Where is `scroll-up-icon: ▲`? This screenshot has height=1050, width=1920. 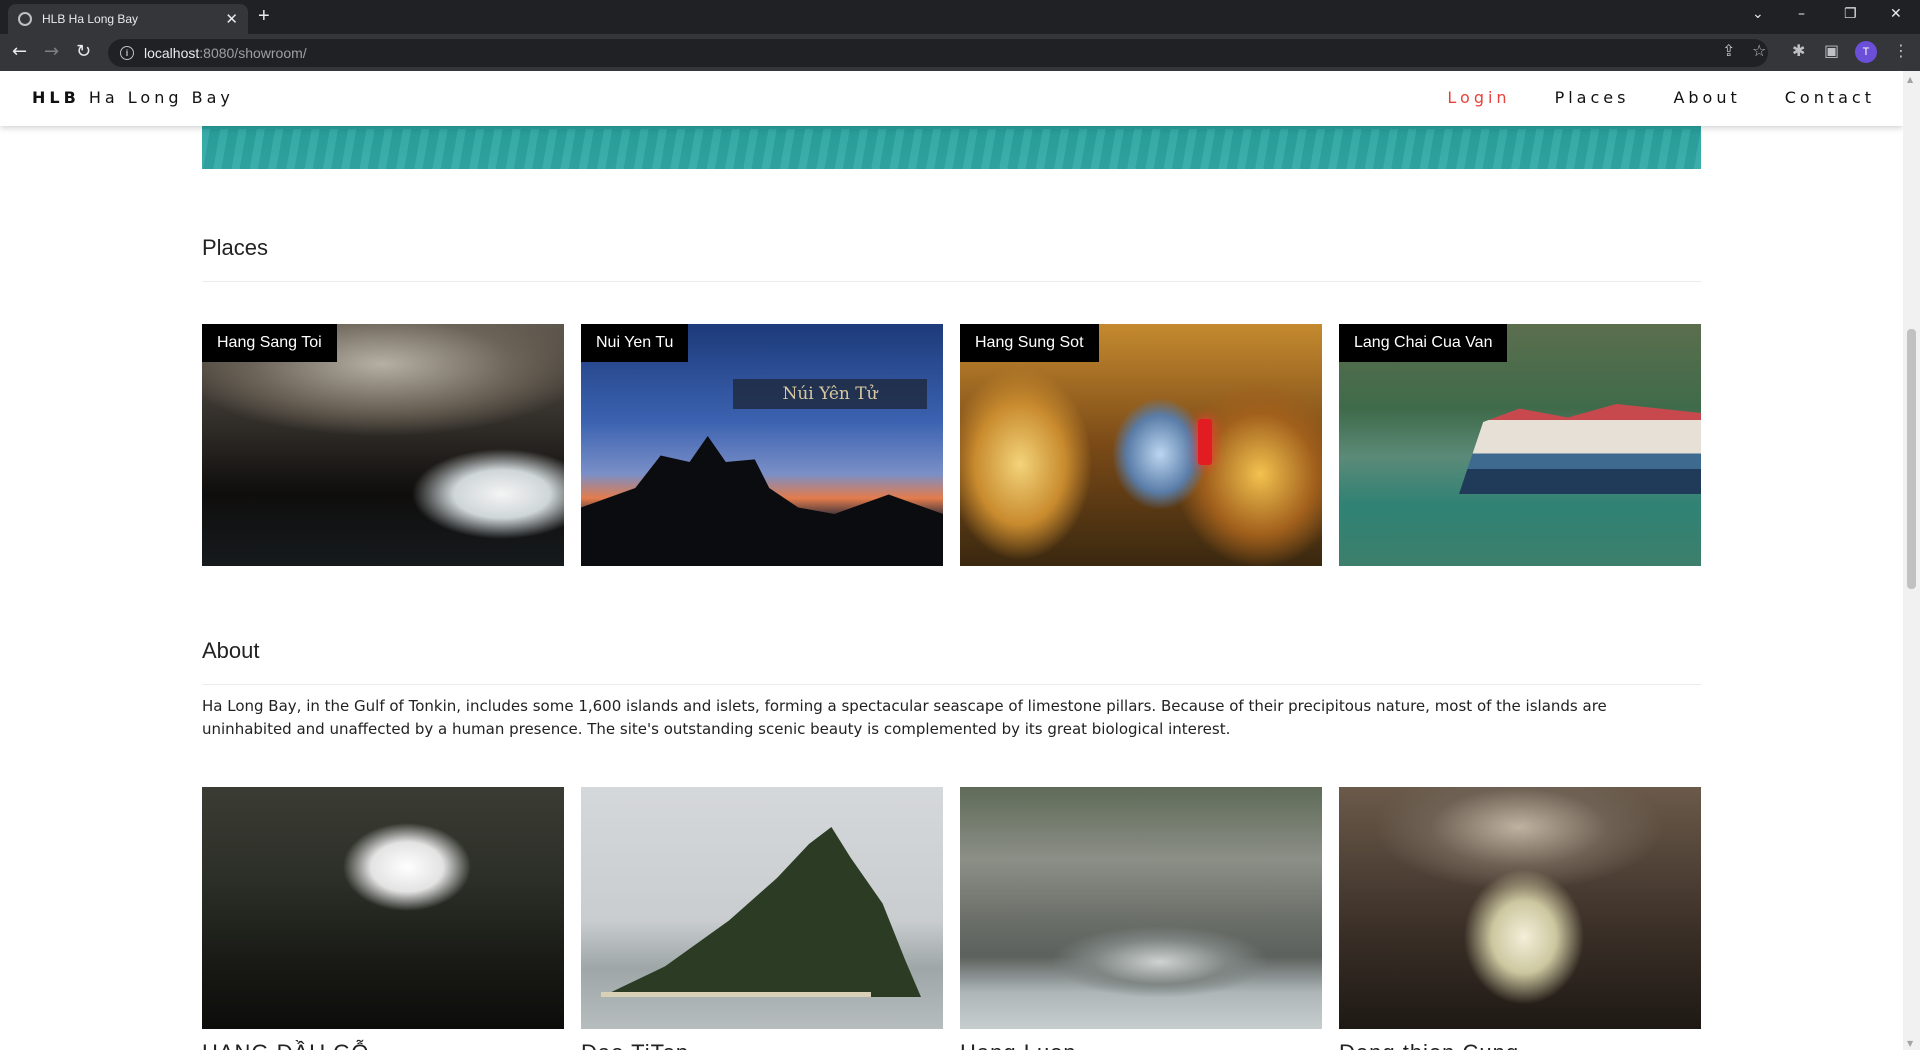 scroll-up-icon: ▲ is located at coordinates (1910, 79).